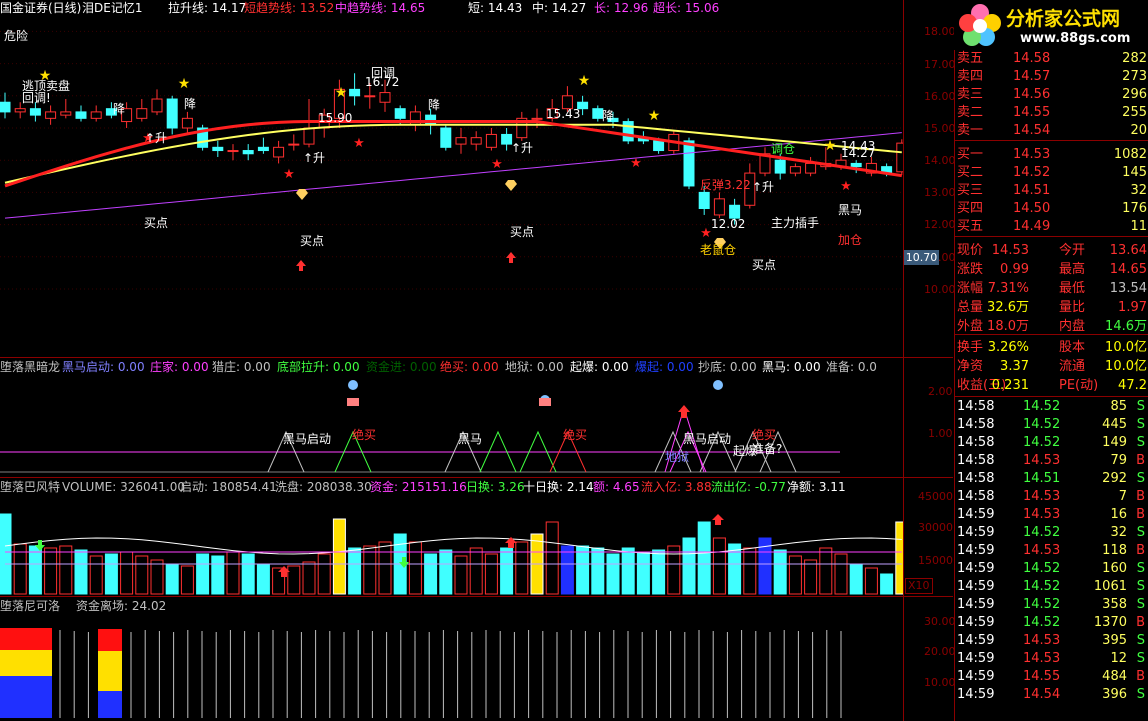 The image size is (1148, 721). Describe the element at coordinates (30, 606) in the screenshot. I see `panel4-title: 堕落尼可洛` at that location.